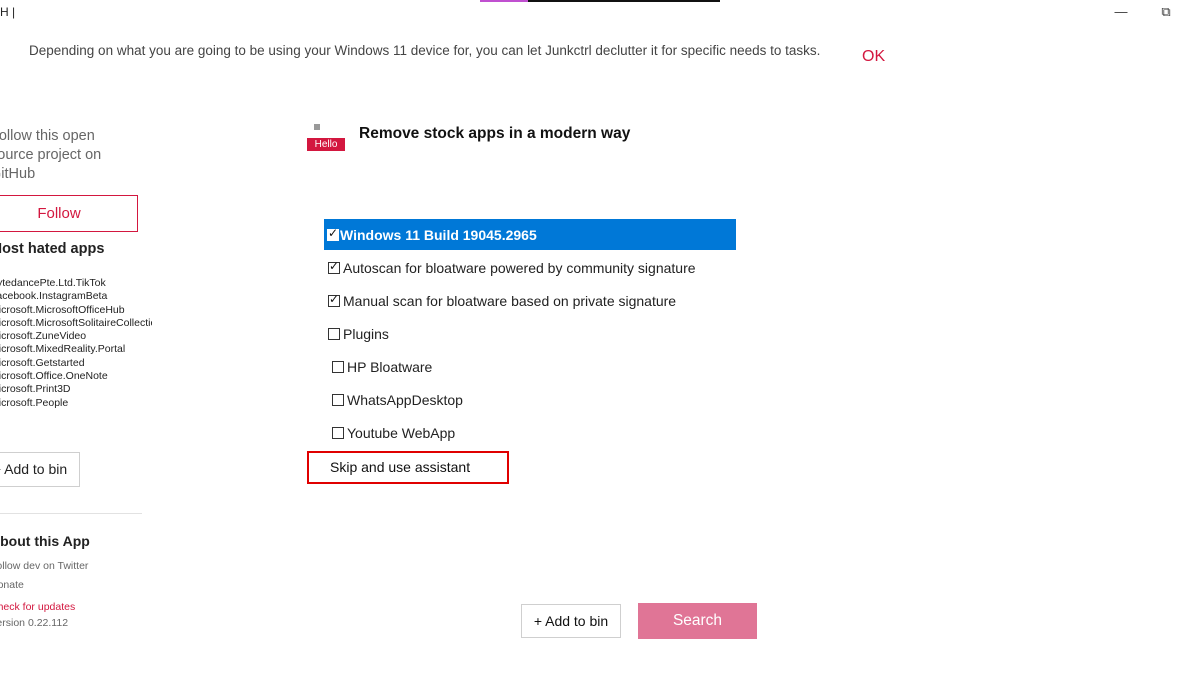  I want to click on page-title: Remove stock apps in a modern way, so click(495, 133).